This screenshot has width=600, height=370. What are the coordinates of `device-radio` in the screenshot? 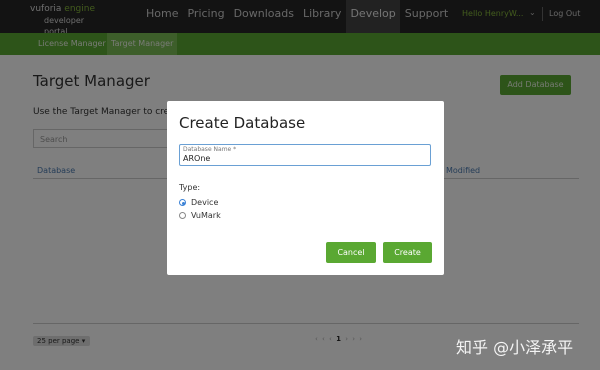 It's located at (182, 202).